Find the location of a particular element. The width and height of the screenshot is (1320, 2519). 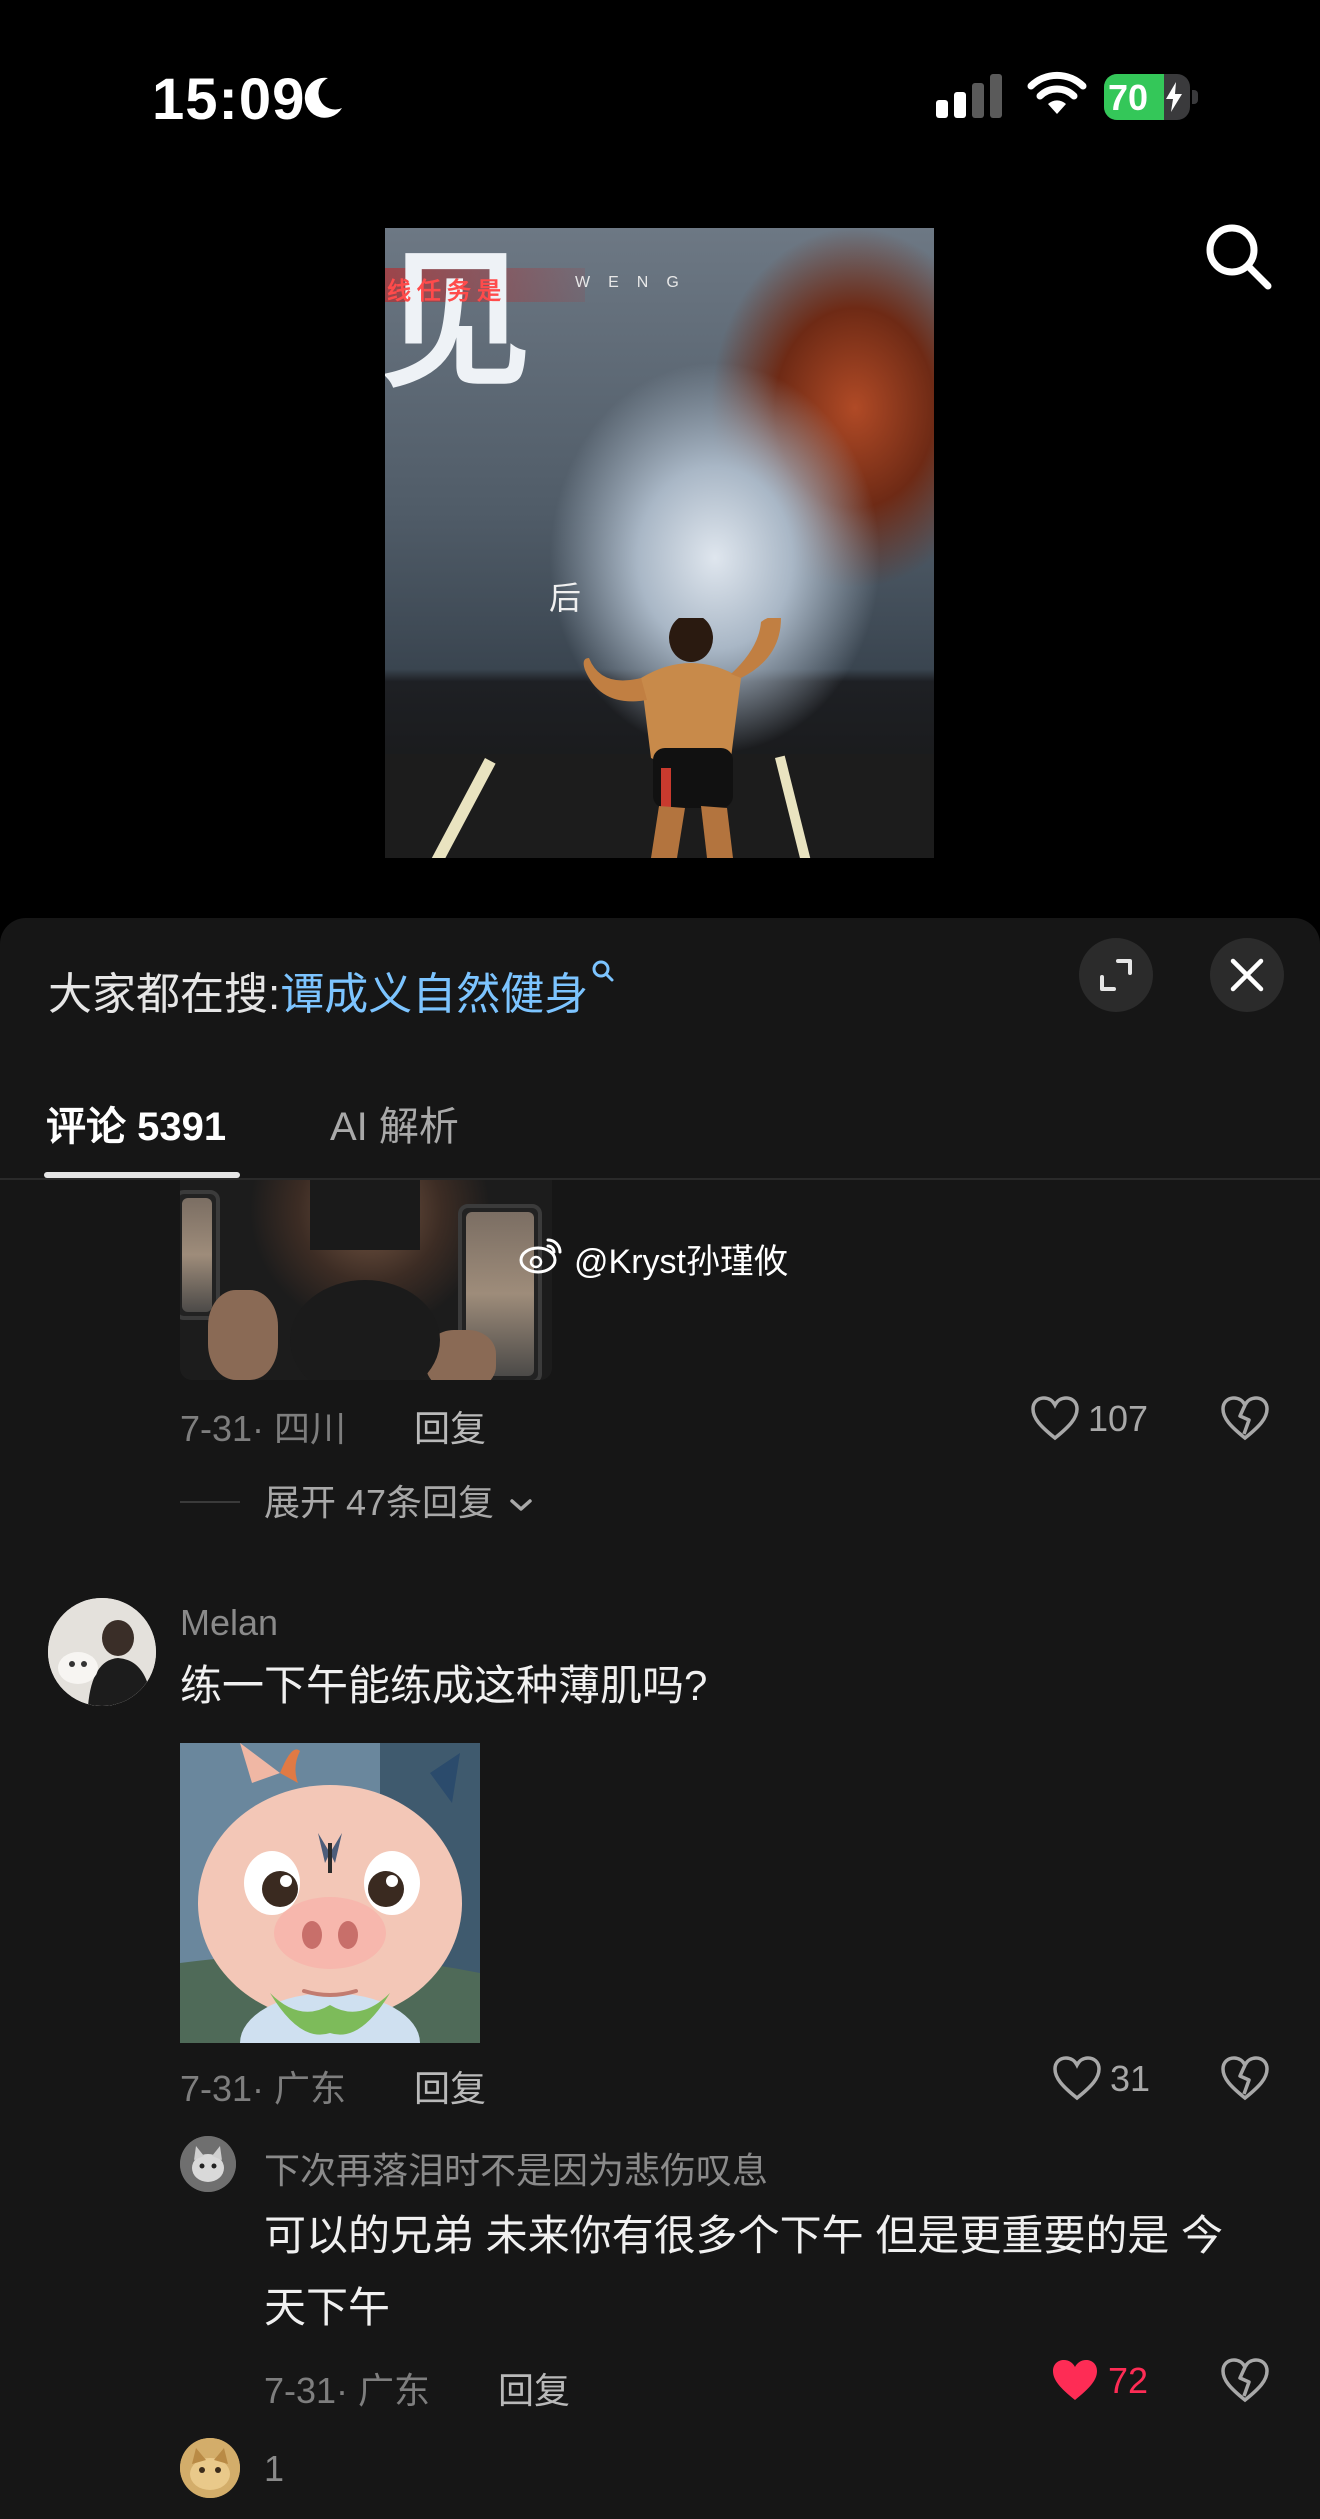

chevron-down-icon is located at coordinates (521, 1505).